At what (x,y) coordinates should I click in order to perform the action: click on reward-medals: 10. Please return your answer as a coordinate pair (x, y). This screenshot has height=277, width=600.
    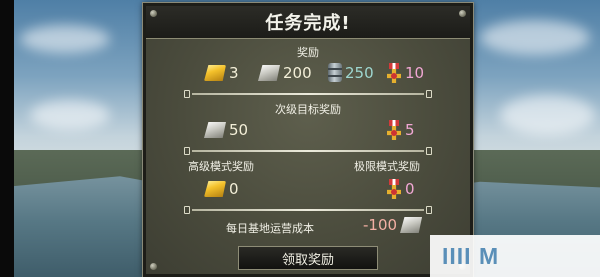
    Looking at the image, I should click on (405, 73).